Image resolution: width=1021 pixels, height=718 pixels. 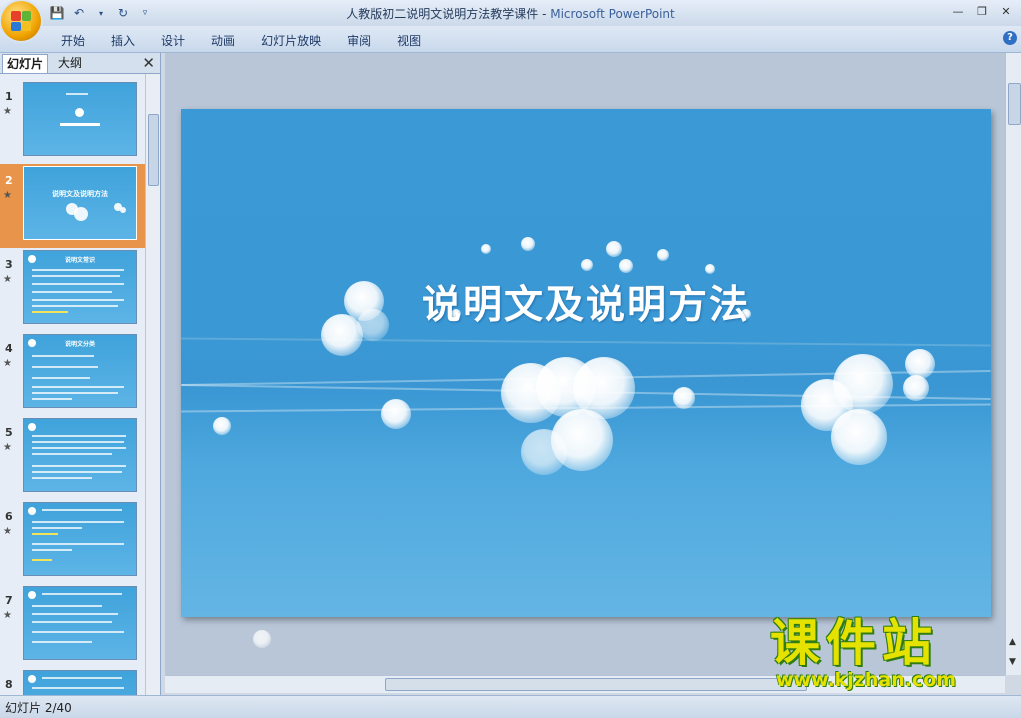 What do you see at coordinates (152, 384) in the screenshot?
I see `thumbnail-scrollbar` at bounding box center [152, 384].